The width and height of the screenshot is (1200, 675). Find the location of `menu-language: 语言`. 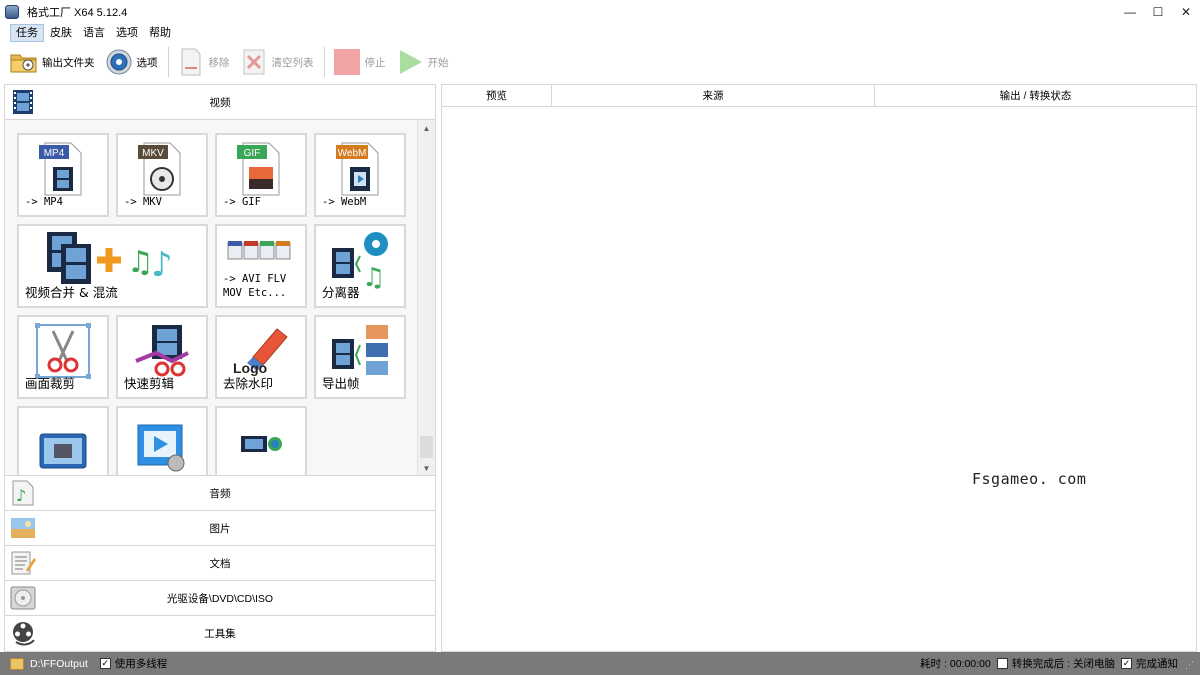

menu-language: 语言 is located at coordinates (94, 33).